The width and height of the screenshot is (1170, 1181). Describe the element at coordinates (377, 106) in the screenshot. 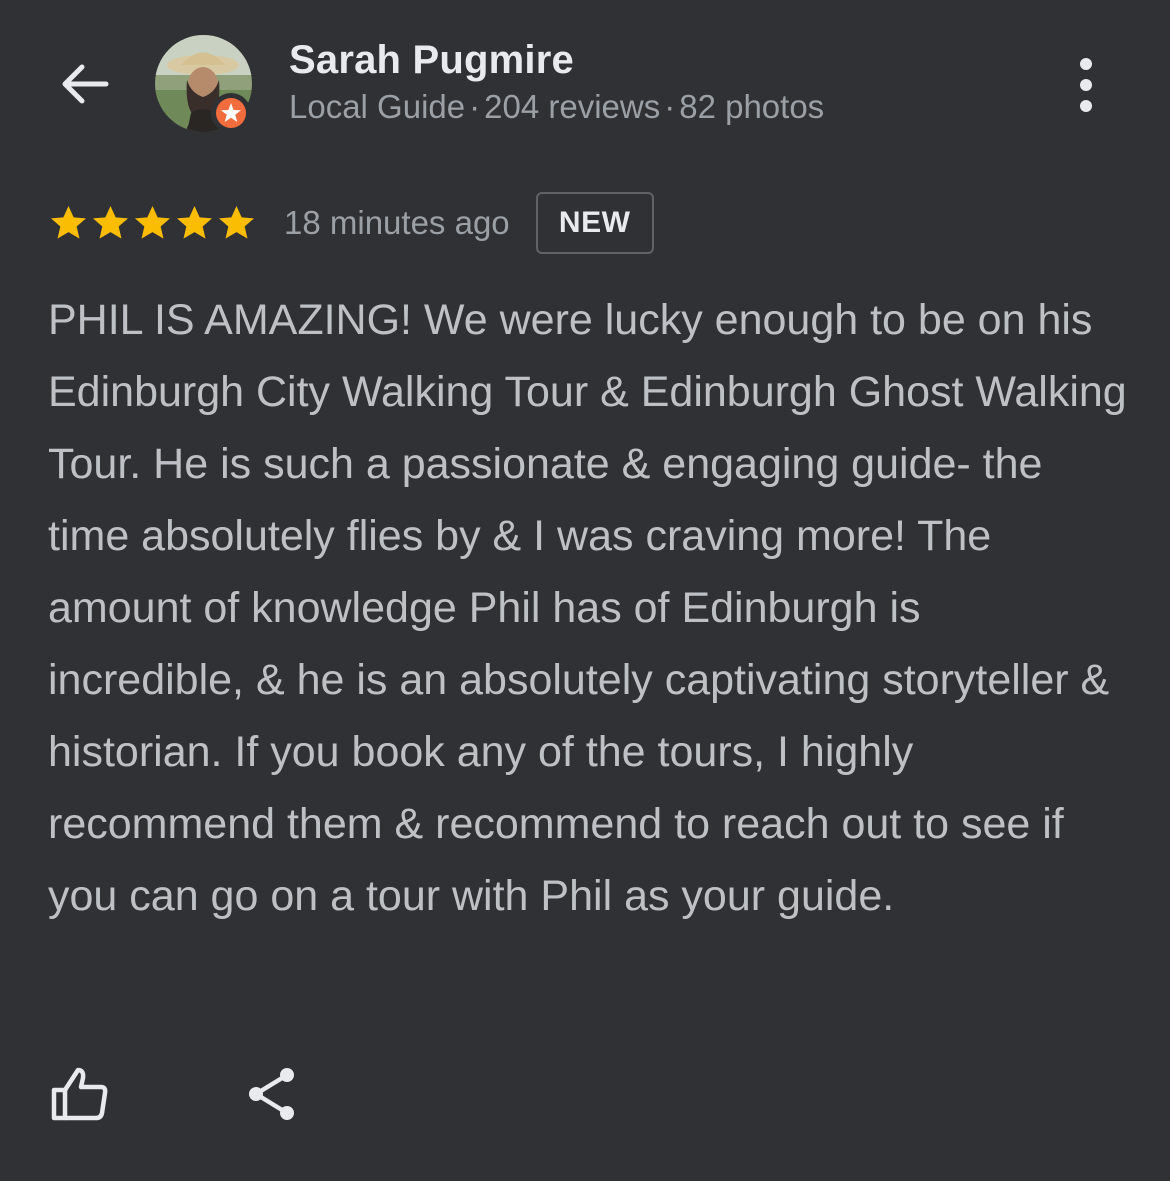

I see `reviewer-level: Local Guide` at that location.